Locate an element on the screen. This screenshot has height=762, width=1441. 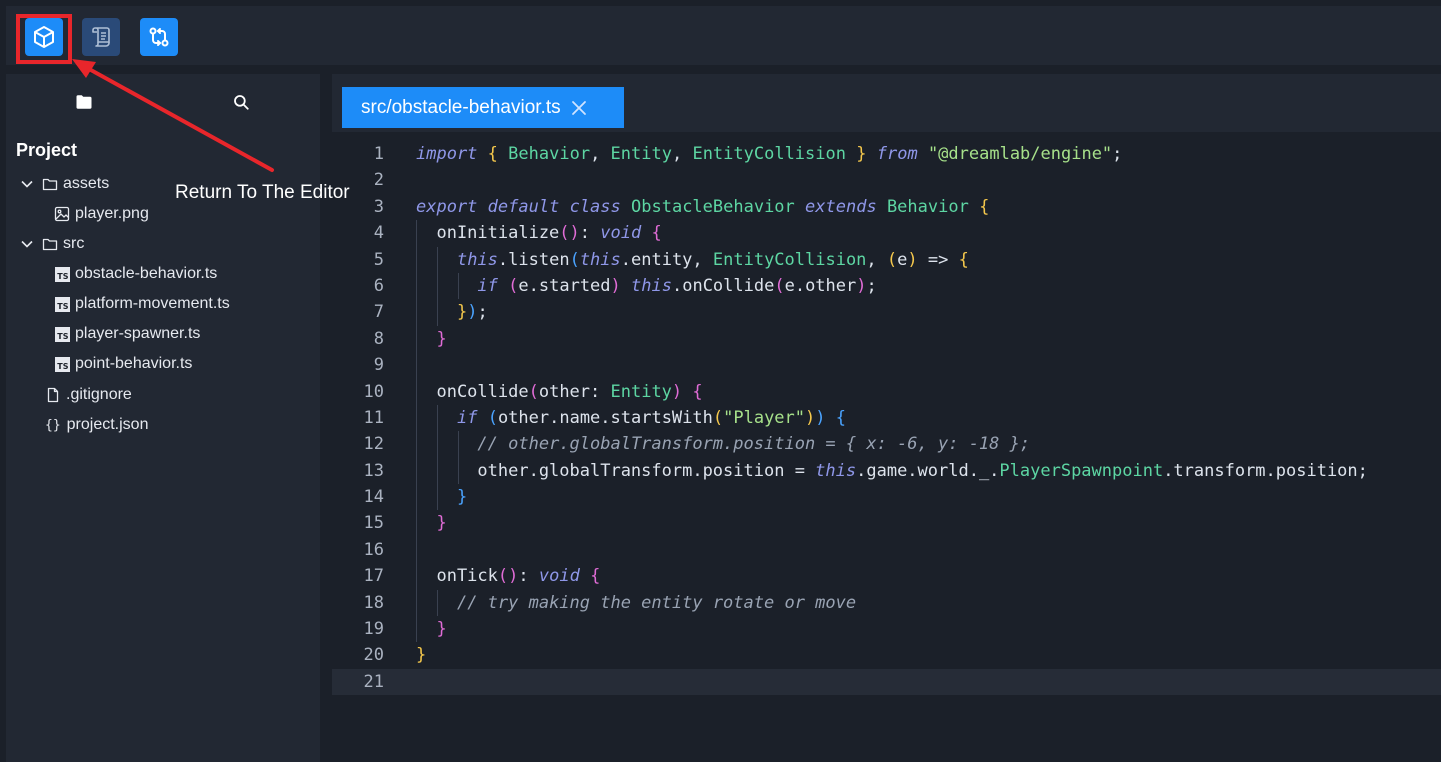
line-number: 9 is located at coordinates (378, 365).